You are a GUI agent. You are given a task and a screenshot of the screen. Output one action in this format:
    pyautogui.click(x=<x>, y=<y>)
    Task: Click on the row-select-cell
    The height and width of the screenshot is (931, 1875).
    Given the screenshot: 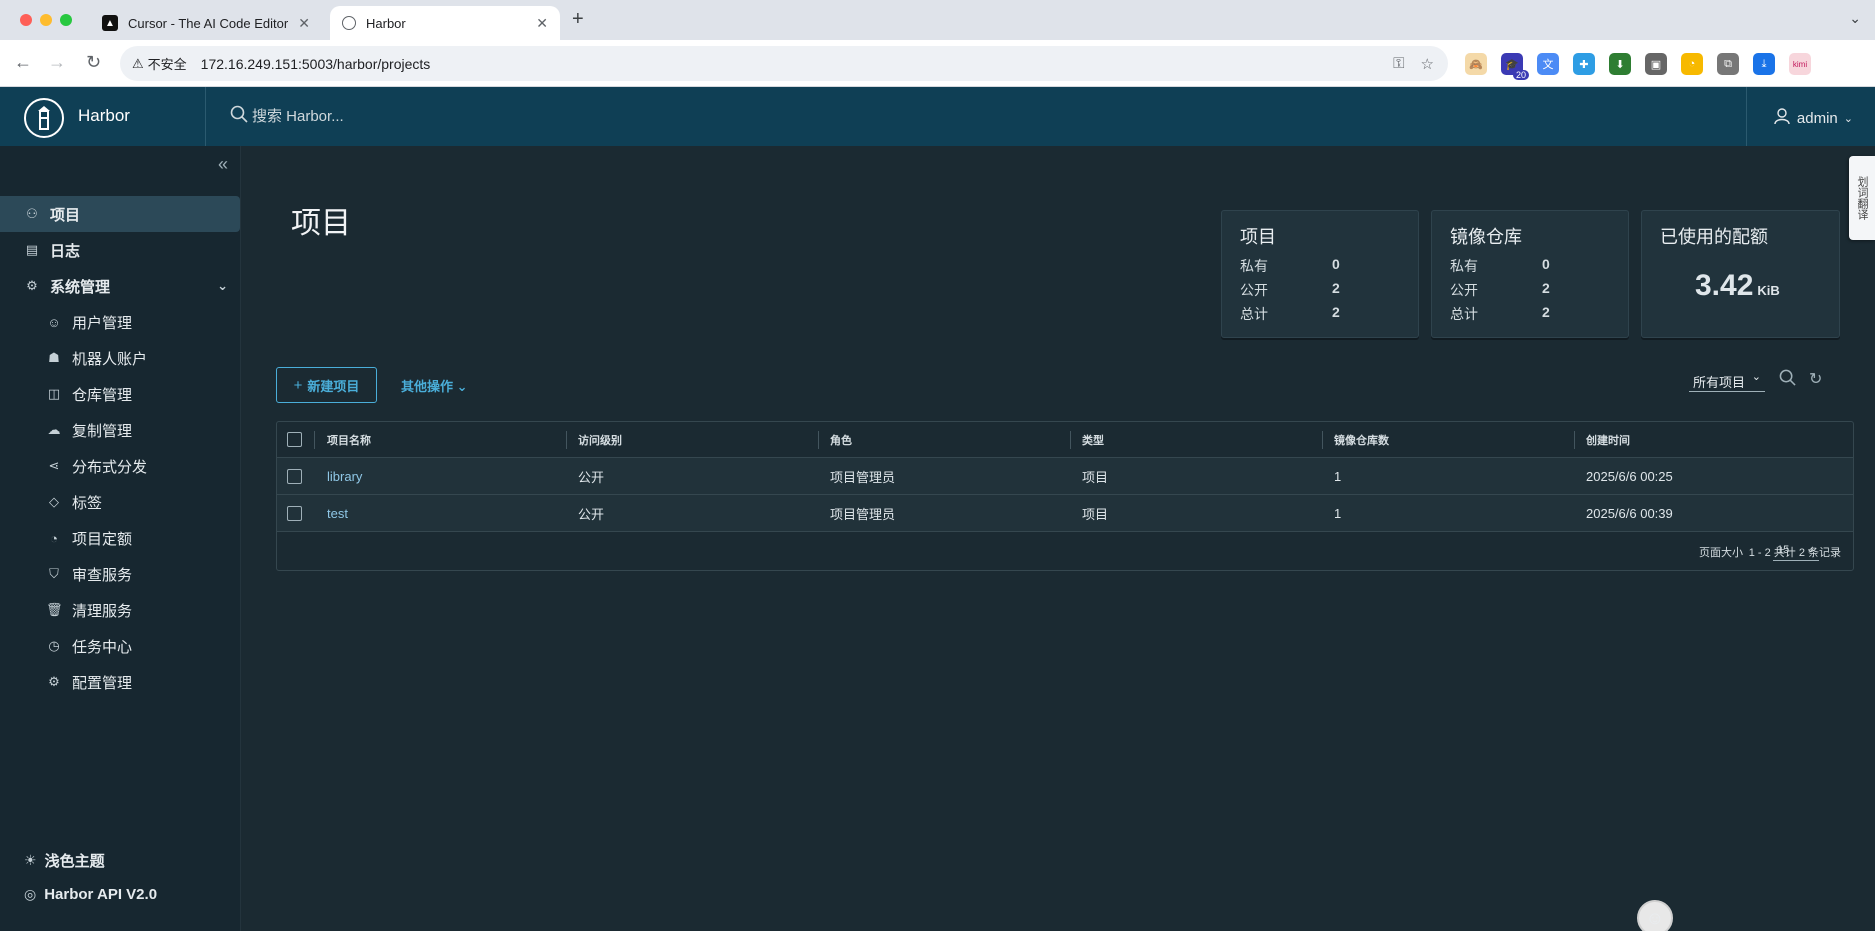 What is the action you would take?
    pyautogui.click(x=289, y=513)
    